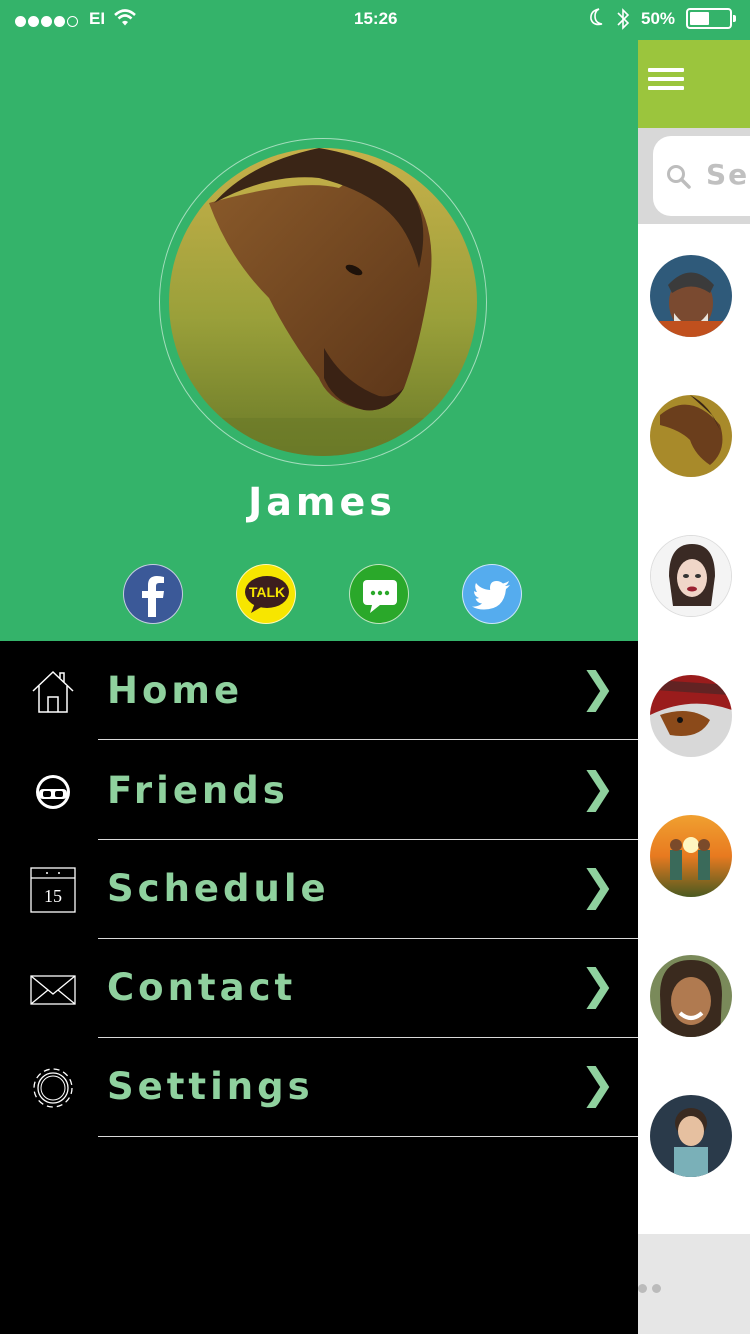  I want to click on kakaotalk-button: TALK, so click(266, 594).